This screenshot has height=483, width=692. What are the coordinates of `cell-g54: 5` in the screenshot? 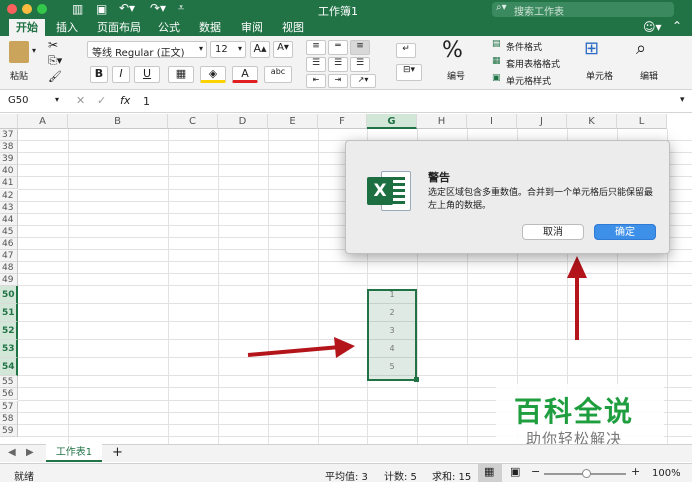 It's located at (392, 367).